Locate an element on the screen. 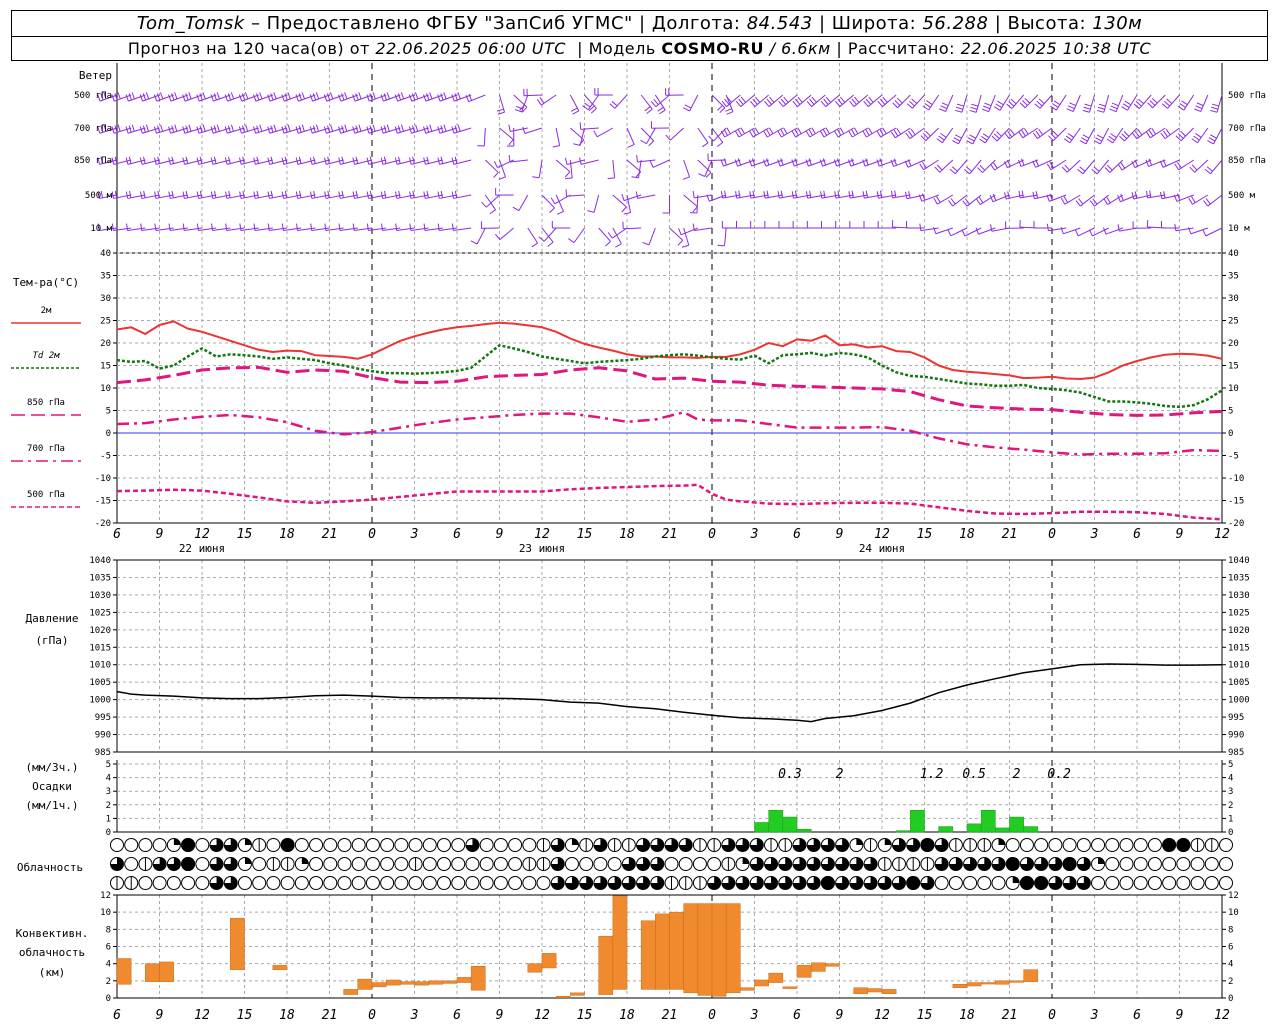 This screenshot has width=1280, height=1024. conv-axis-hour-label: 3 is located at coordinates (754, 1015).